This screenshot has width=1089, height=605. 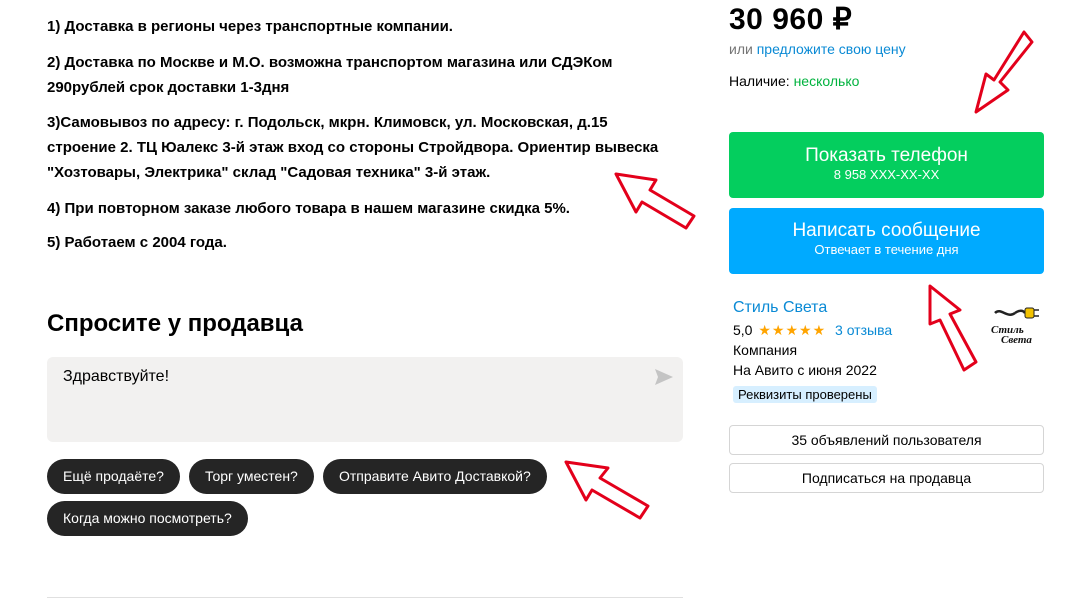 I want to click on offer-price: или предложите свою цену, so click(x=817, y=49).